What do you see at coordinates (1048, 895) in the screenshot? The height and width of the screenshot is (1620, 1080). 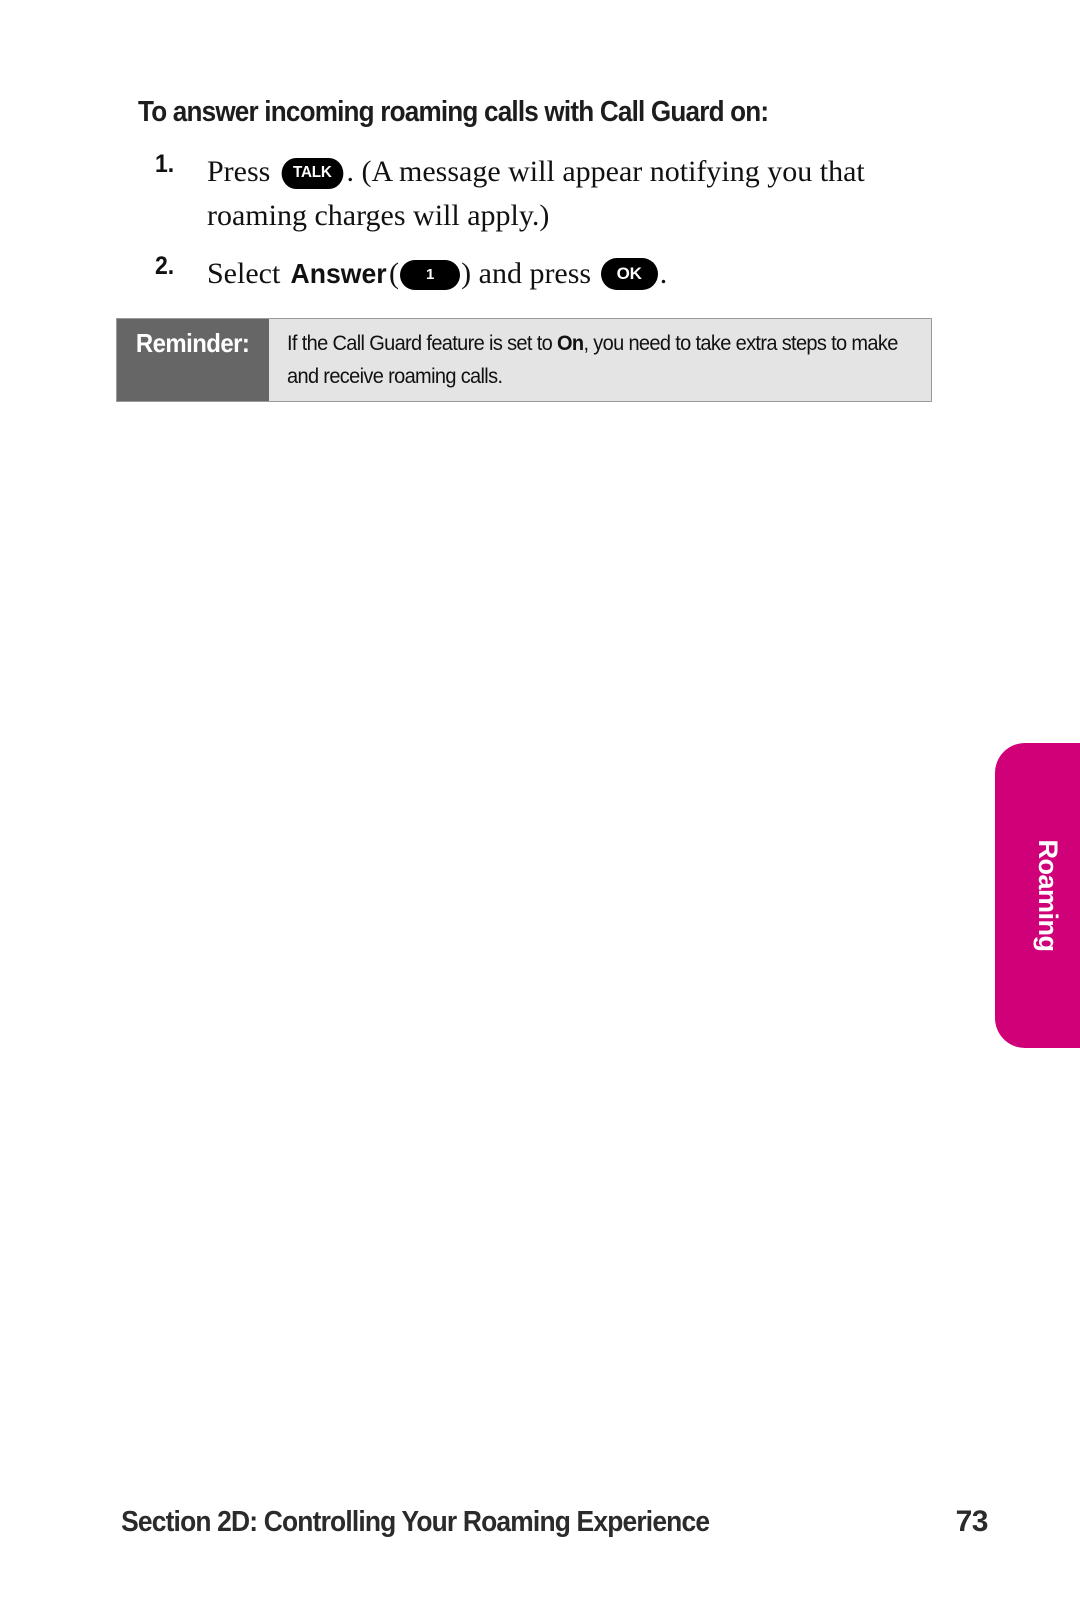 I see `side-index-tab-label: Roaming` at bounding box center [1048, 895].